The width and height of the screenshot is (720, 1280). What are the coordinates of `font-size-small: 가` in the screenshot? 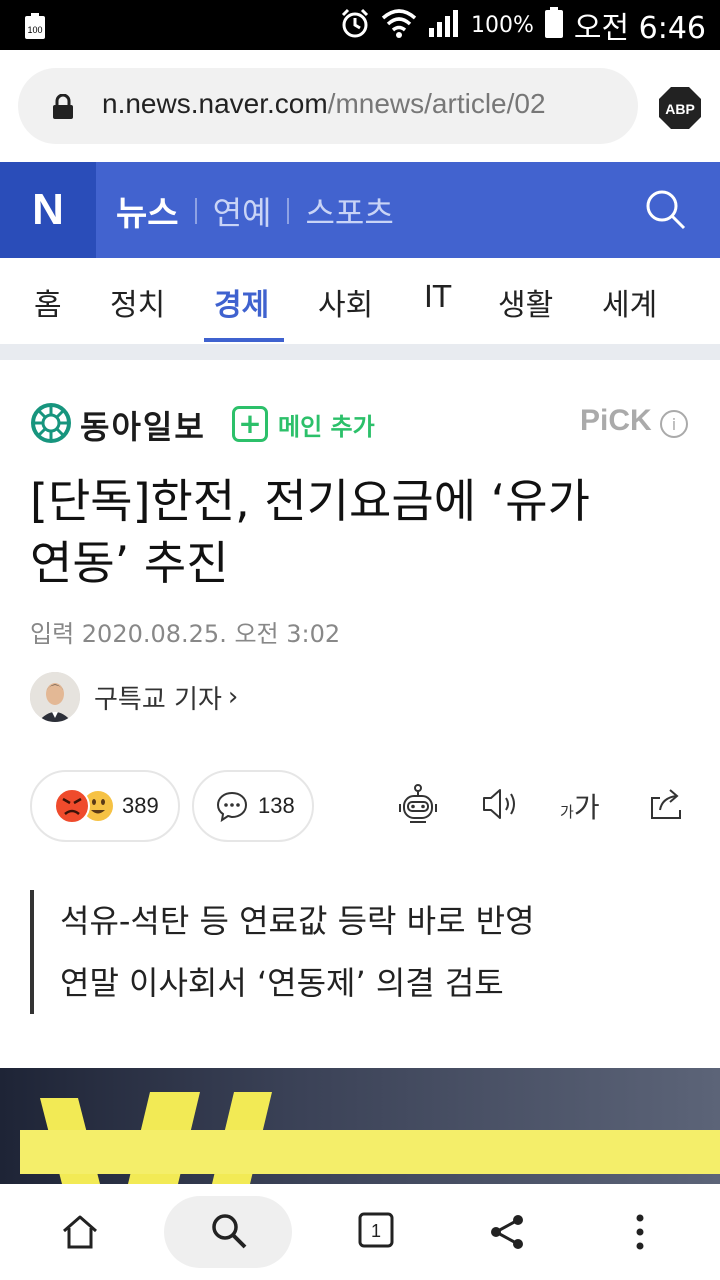 It's located at (567, 812).